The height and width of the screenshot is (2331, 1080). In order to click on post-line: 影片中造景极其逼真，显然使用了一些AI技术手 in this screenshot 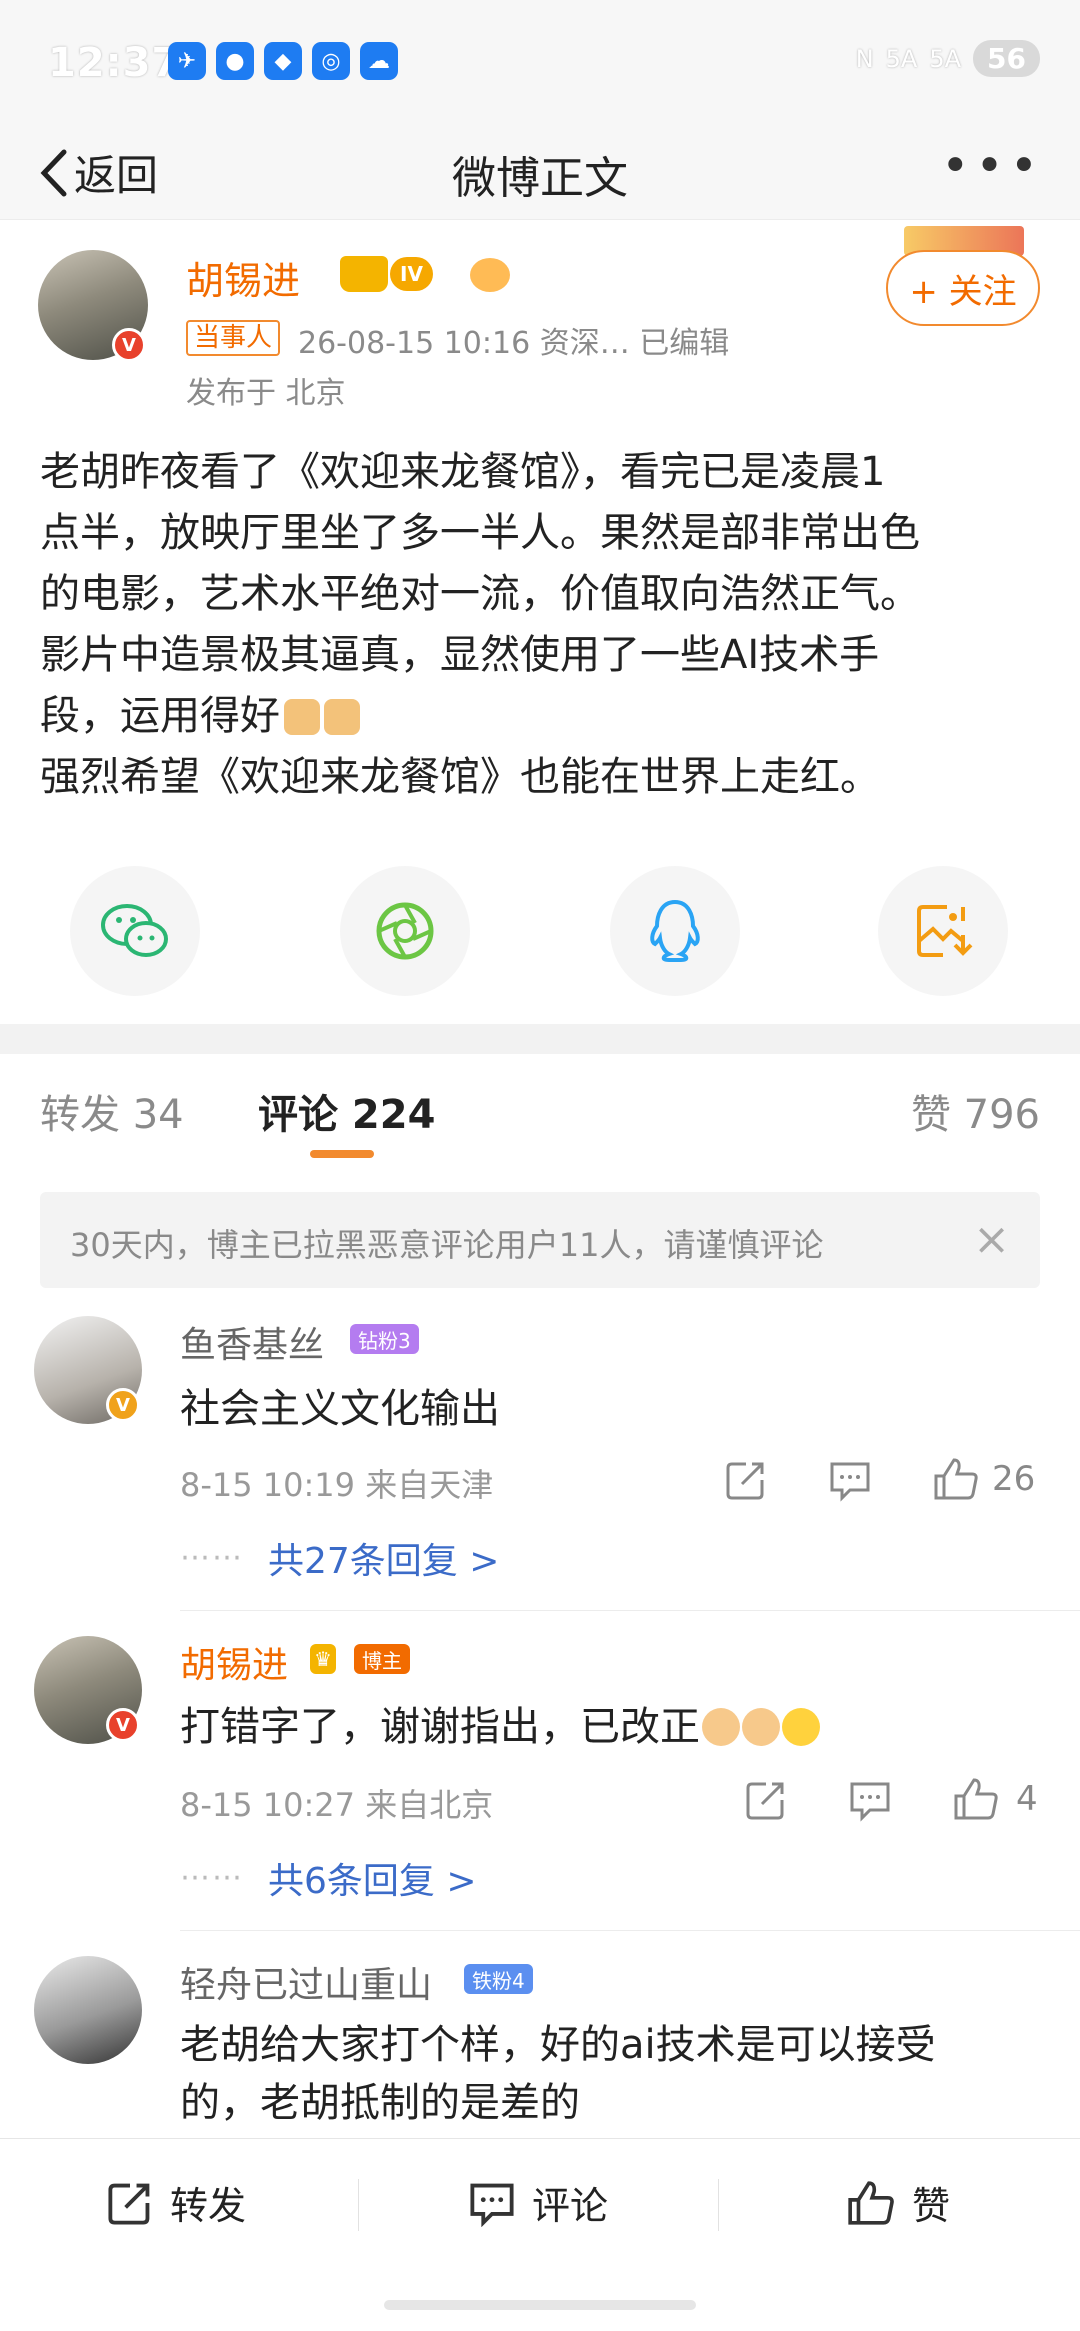, I will do `click(460, 655)`.